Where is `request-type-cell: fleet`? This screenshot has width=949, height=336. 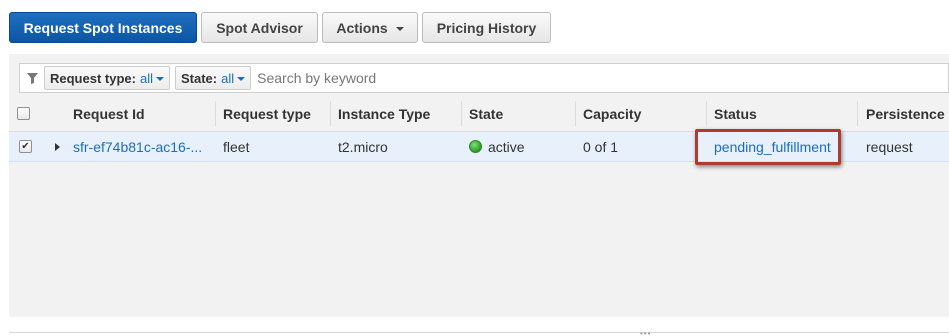 request-type-cell: fleet is located at coordinates (272, 146).